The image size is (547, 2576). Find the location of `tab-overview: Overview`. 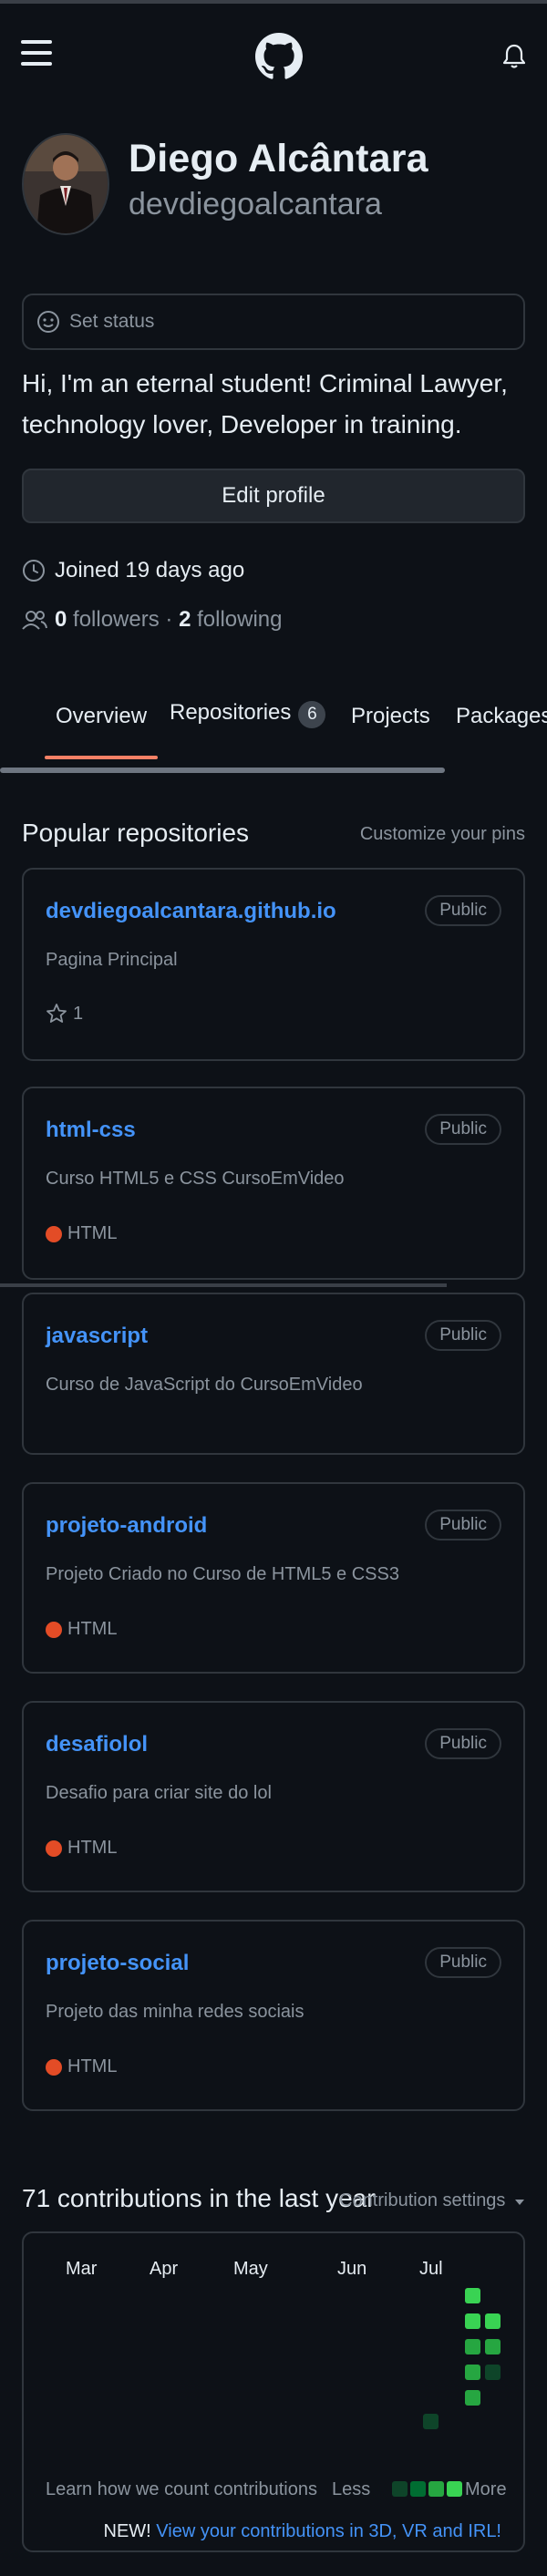

tab-overview: Overview is located at coordinates (101, 731).